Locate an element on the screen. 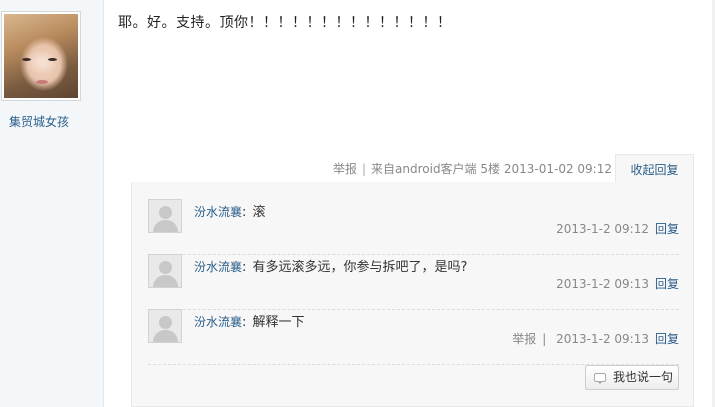  reply-text: 滚 is located at coordinates (259, 212).